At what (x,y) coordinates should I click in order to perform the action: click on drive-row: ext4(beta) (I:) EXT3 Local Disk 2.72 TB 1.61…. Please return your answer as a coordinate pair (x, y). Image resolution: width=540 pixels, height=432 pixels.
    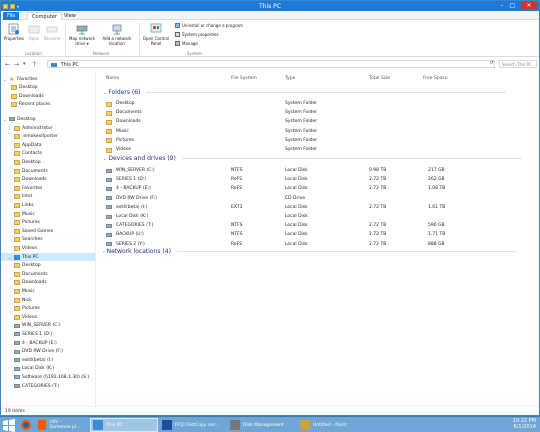
    Looking at the image, I should click on (318, 208).